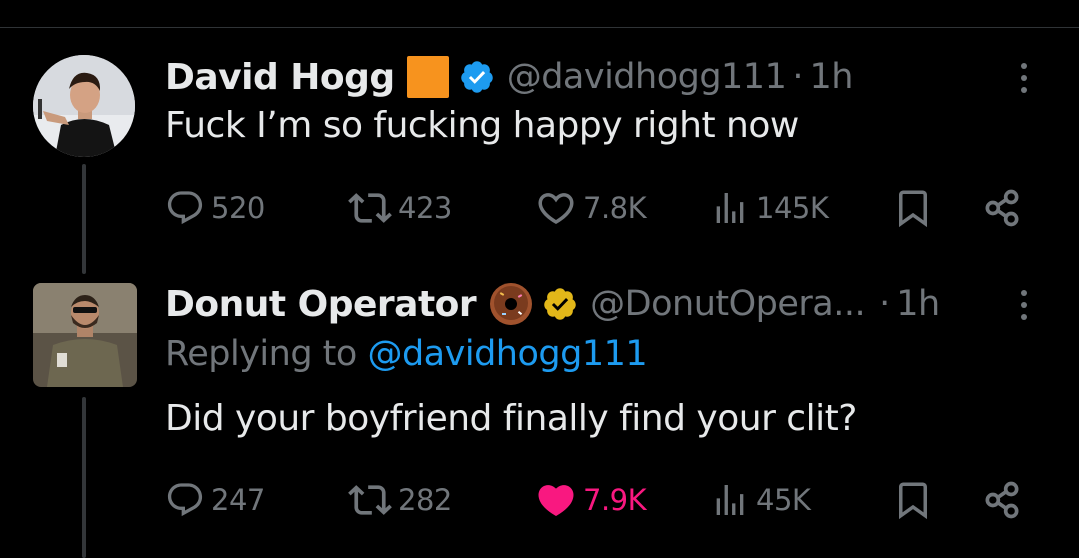 This screenshot has width=1079, height=558. What do you see at coordinates (238, 208) in the screenshot?
I see `reply-count: 520` at bounding box center [238, 208].